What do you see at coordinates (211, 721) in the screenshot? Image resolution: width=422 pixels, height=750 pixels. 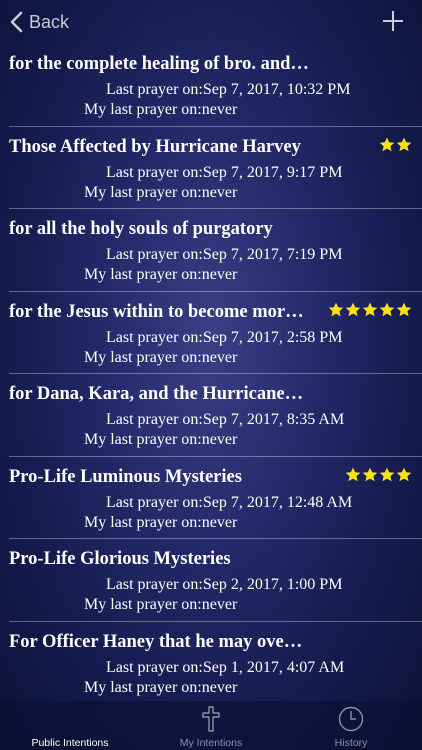 I see `cross-icon` at bounding box center [211, 721].